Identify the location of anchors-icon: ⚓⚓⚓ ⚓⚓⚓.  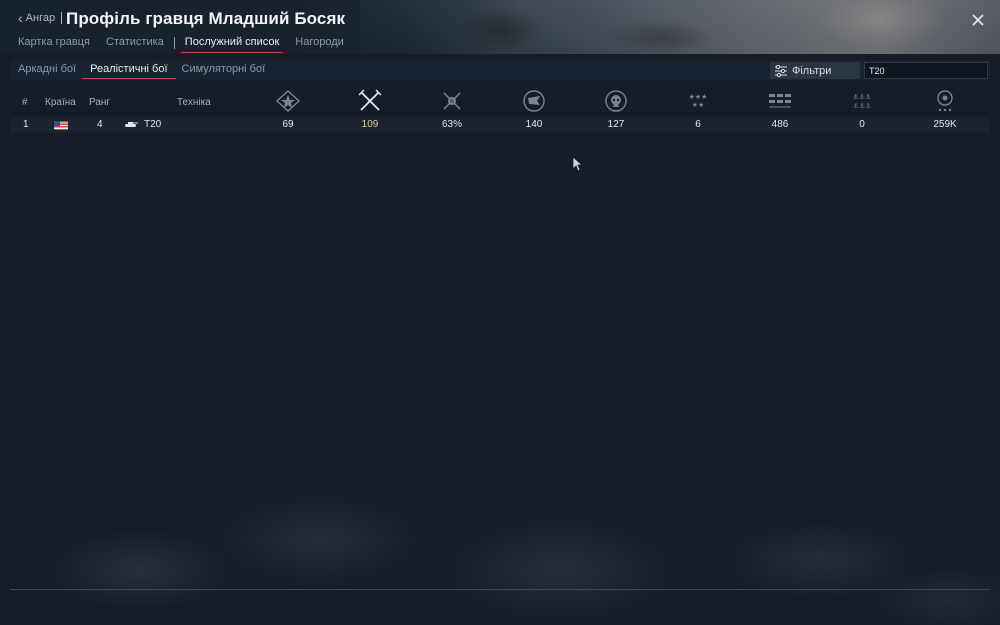
(862, 101).